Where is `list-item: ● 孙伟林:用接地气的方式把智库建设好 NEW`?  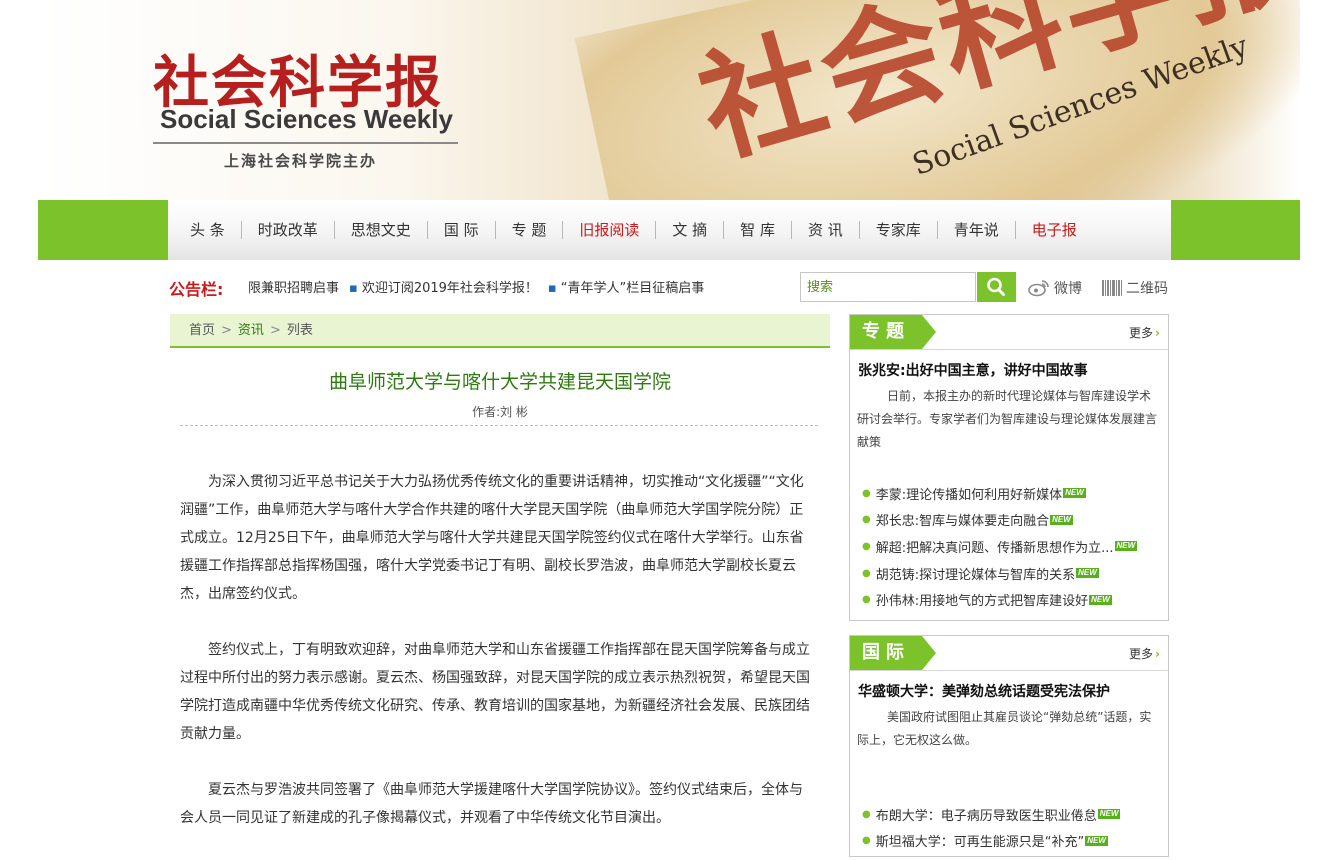 list-item: ● 孙伟林:用接地气的方式把智库建设好 NEW is located at coordinates (999, 599).